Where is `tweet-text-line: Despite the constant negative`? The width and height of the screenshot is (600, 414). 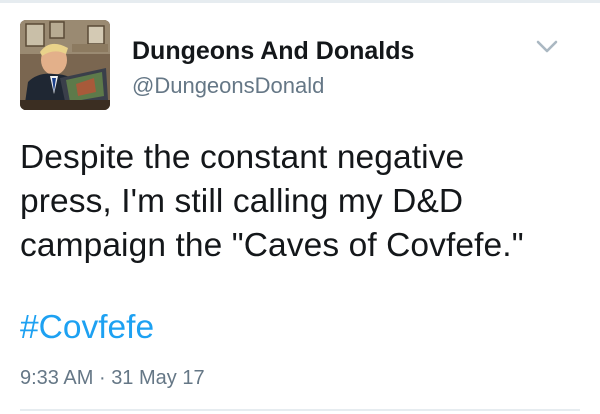 tweet-text-line: Despite the constant negative is located at coordinates (242, 157).